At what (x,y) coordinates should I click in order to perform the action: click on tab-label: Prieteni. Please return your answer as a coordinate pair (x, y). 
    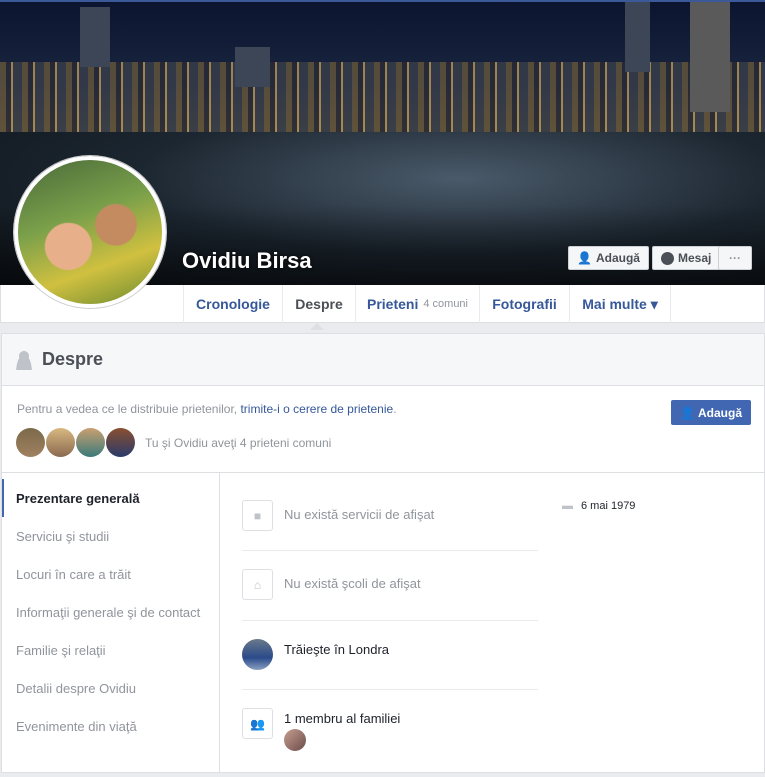
    Looking at the image, I should click on (393, 304).